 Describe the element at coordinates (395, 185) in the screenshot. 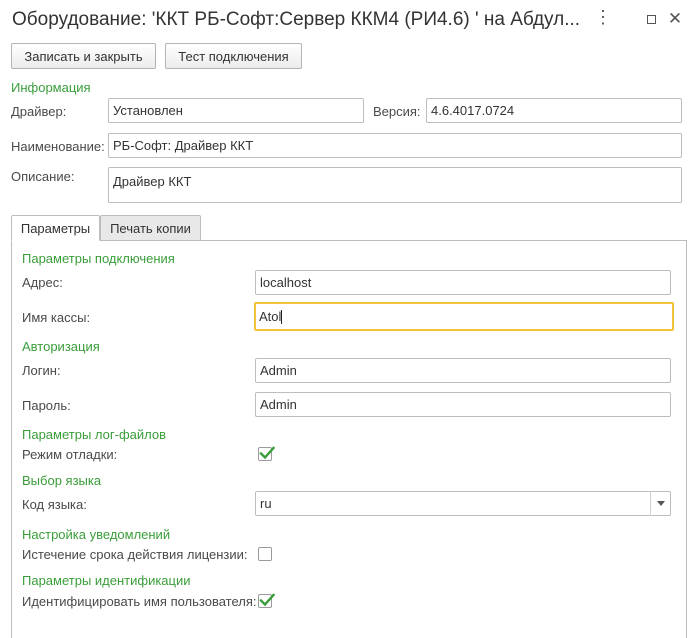

I see `description-field: Драйвер ККТ` at that location.